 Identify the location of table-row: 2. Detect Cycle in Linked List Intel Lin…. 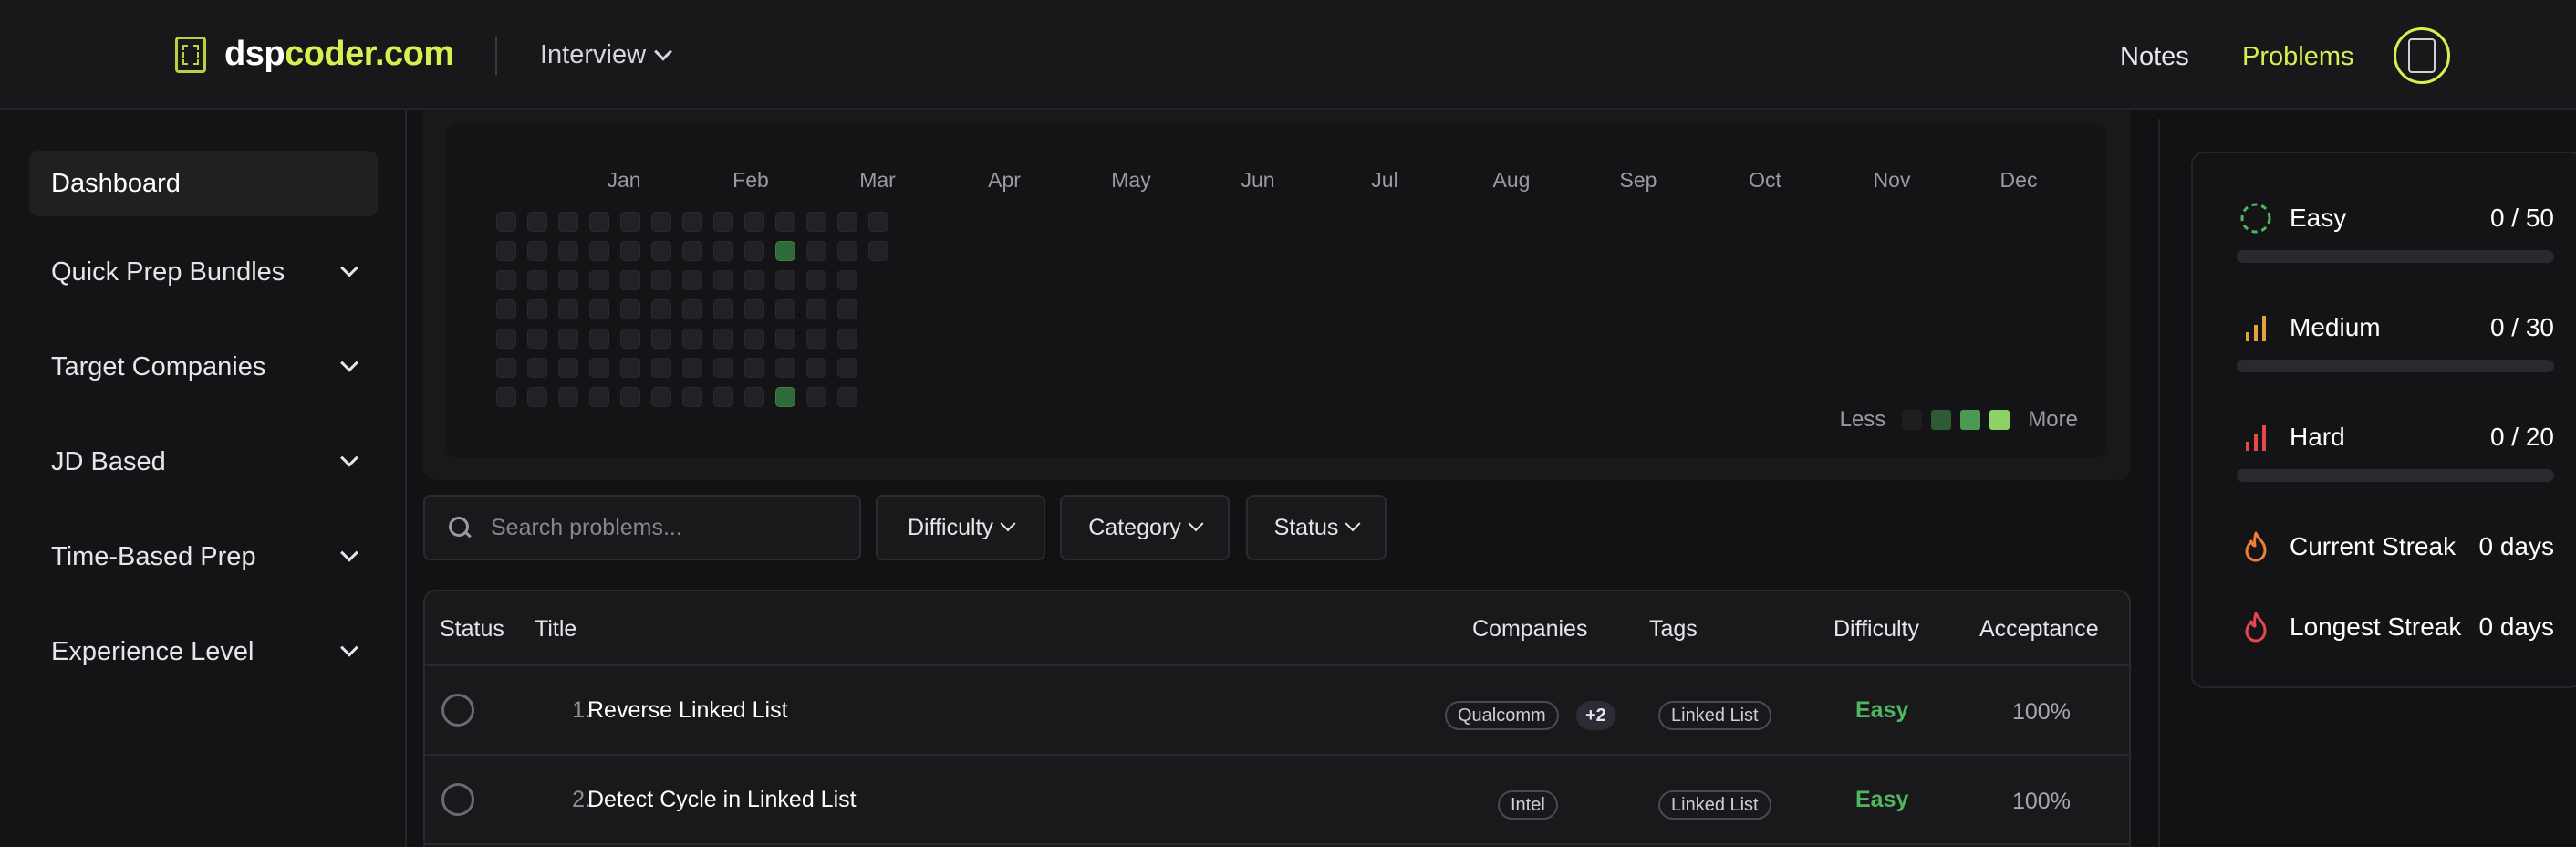
(1277, 801).